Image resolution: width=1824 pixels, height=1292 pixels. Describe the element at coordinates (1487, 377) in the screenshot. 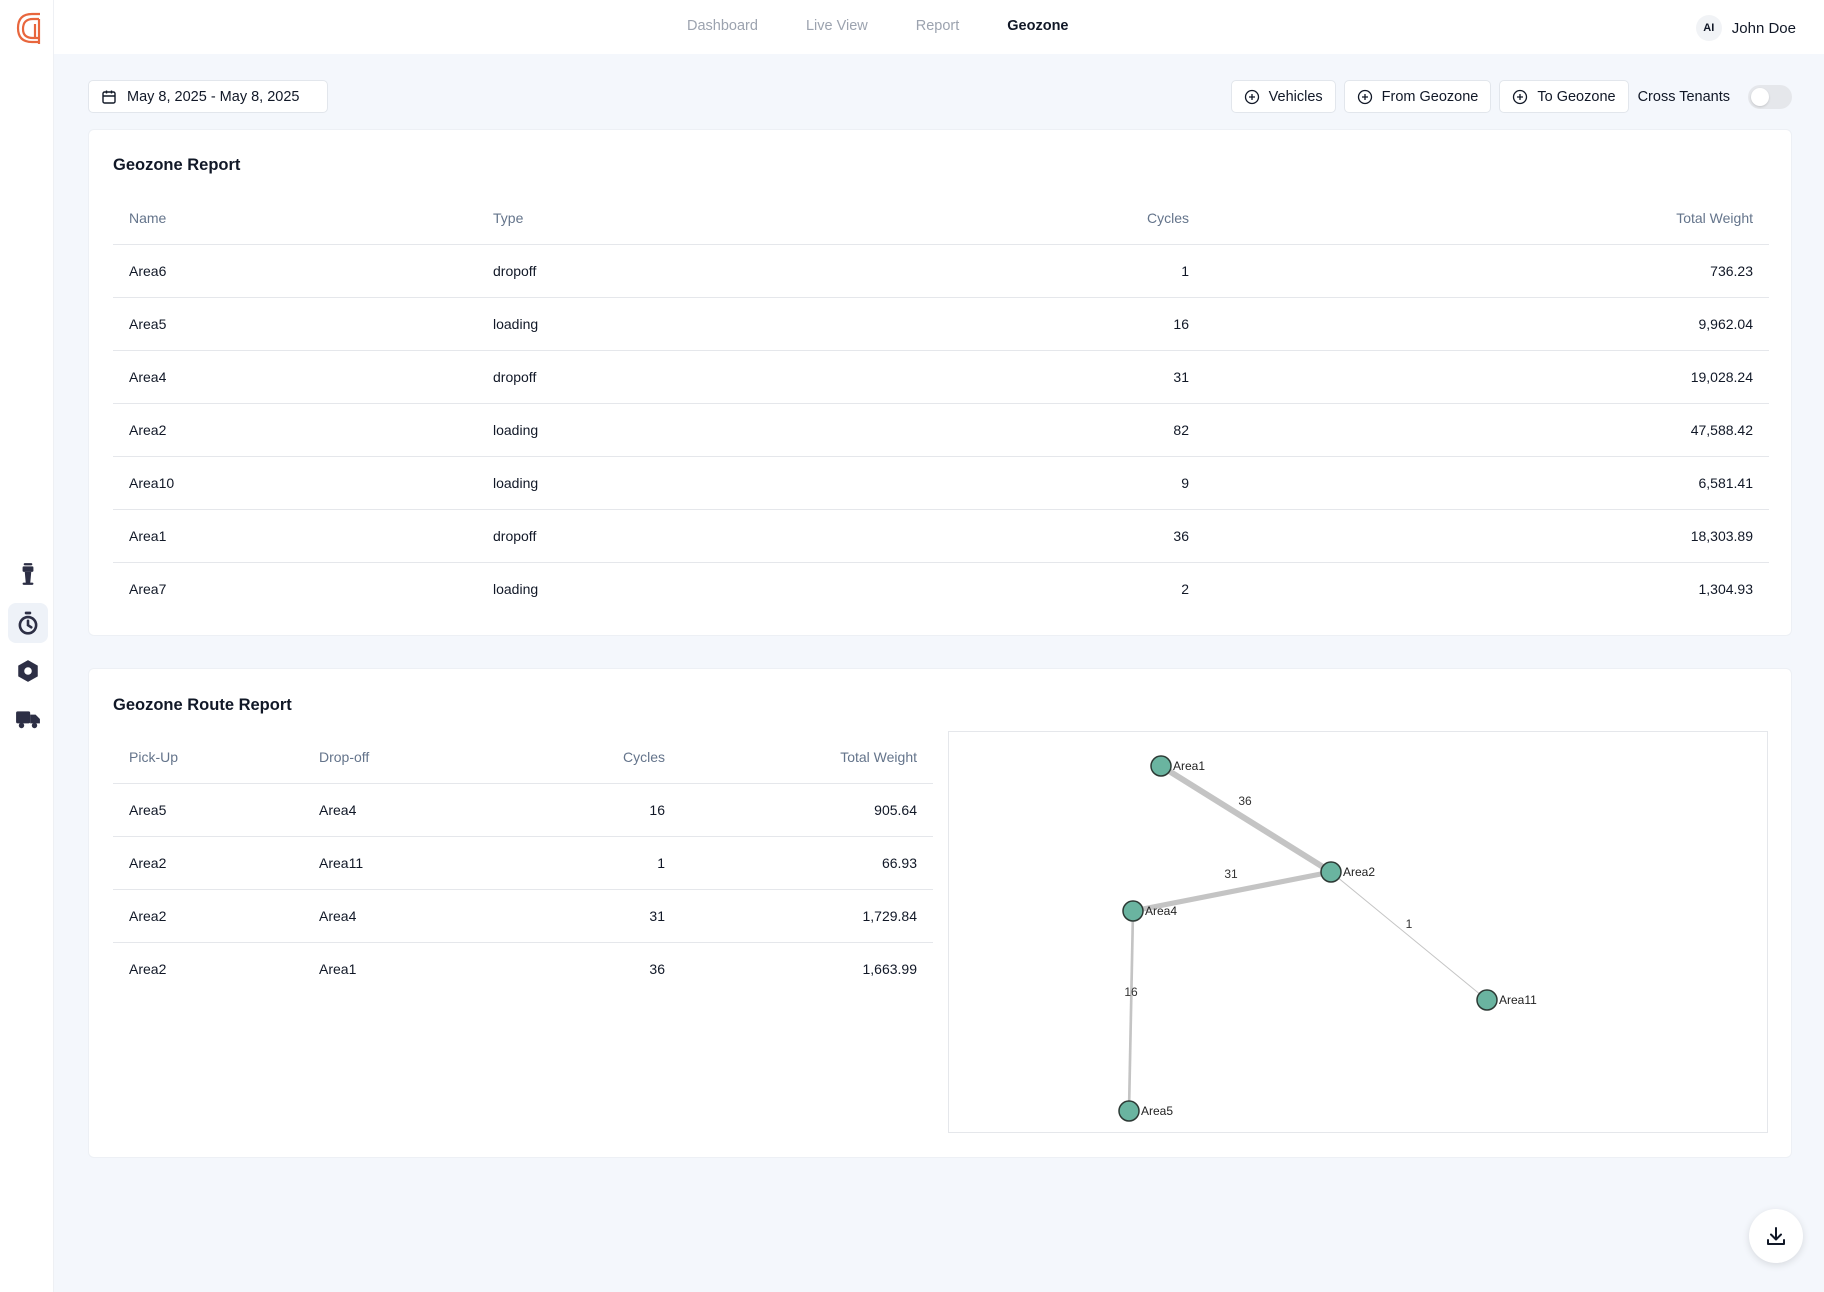

I see `cell-total-weight: 19,028.24` at that location.